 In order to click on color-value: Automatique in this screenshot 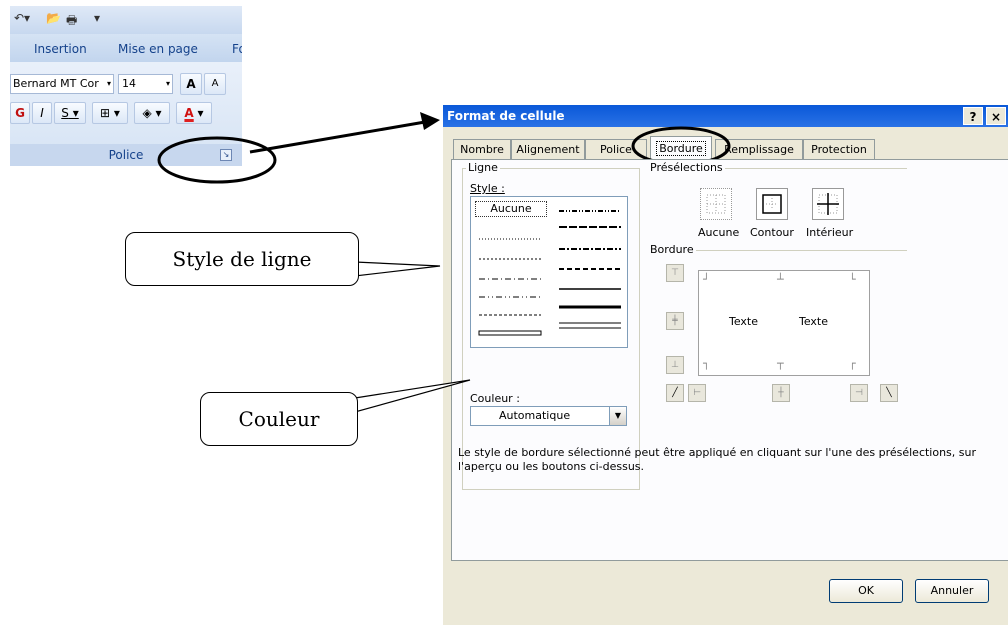, I will do `click(535, 415)`.